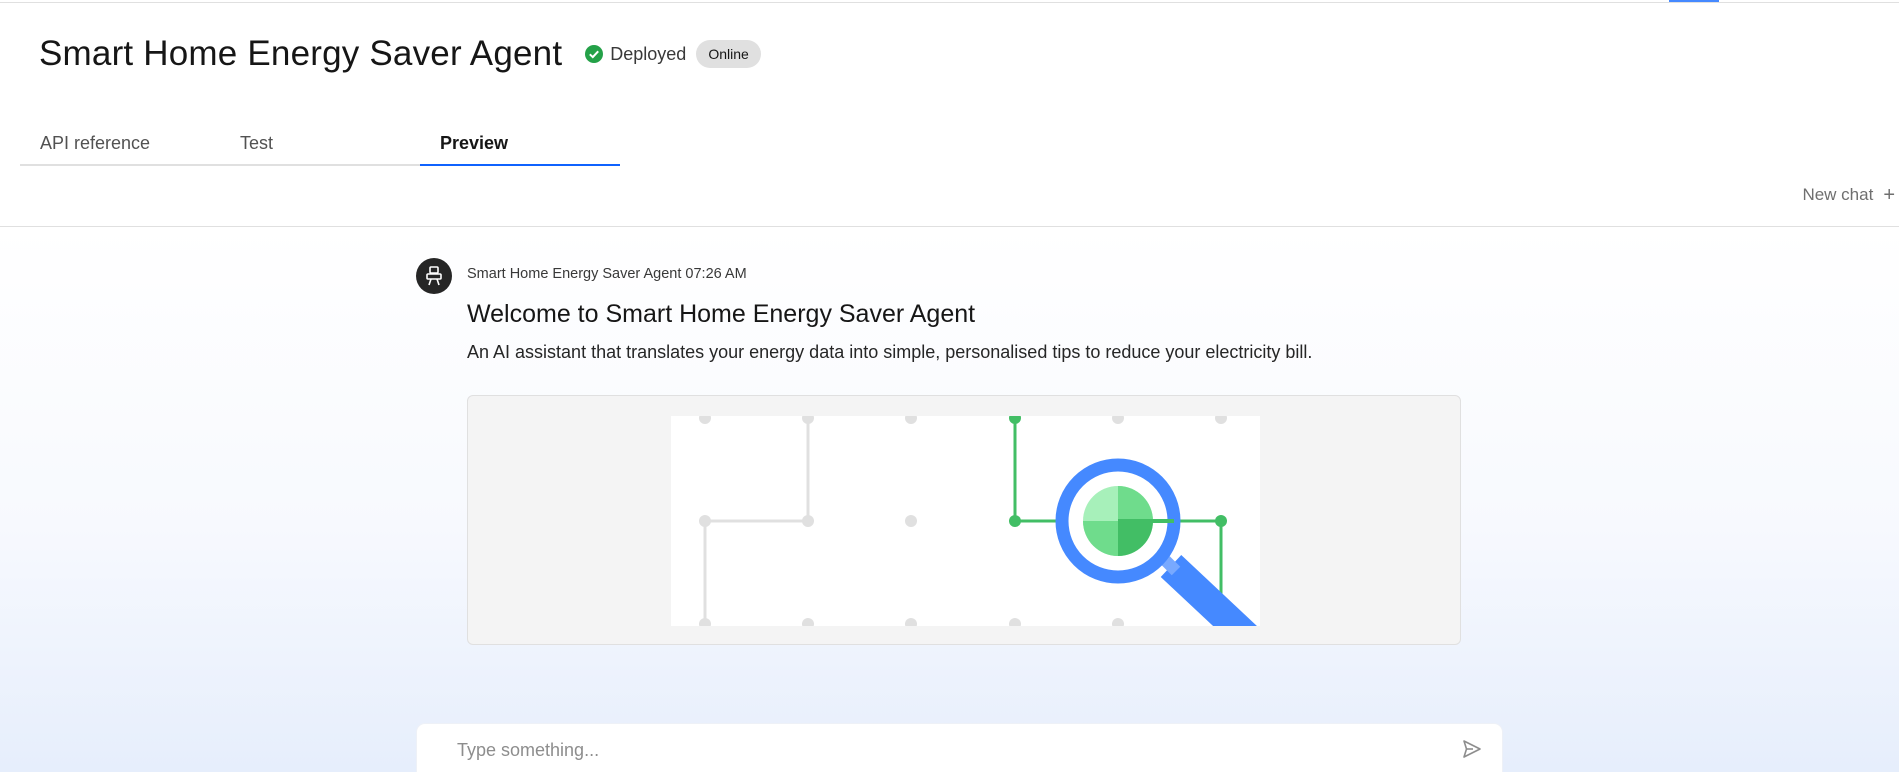 The height and width of the screenshot is (772, 1899). I want to click on message-sender: Smart Home Energy Saver Agent, so click(574, 274).